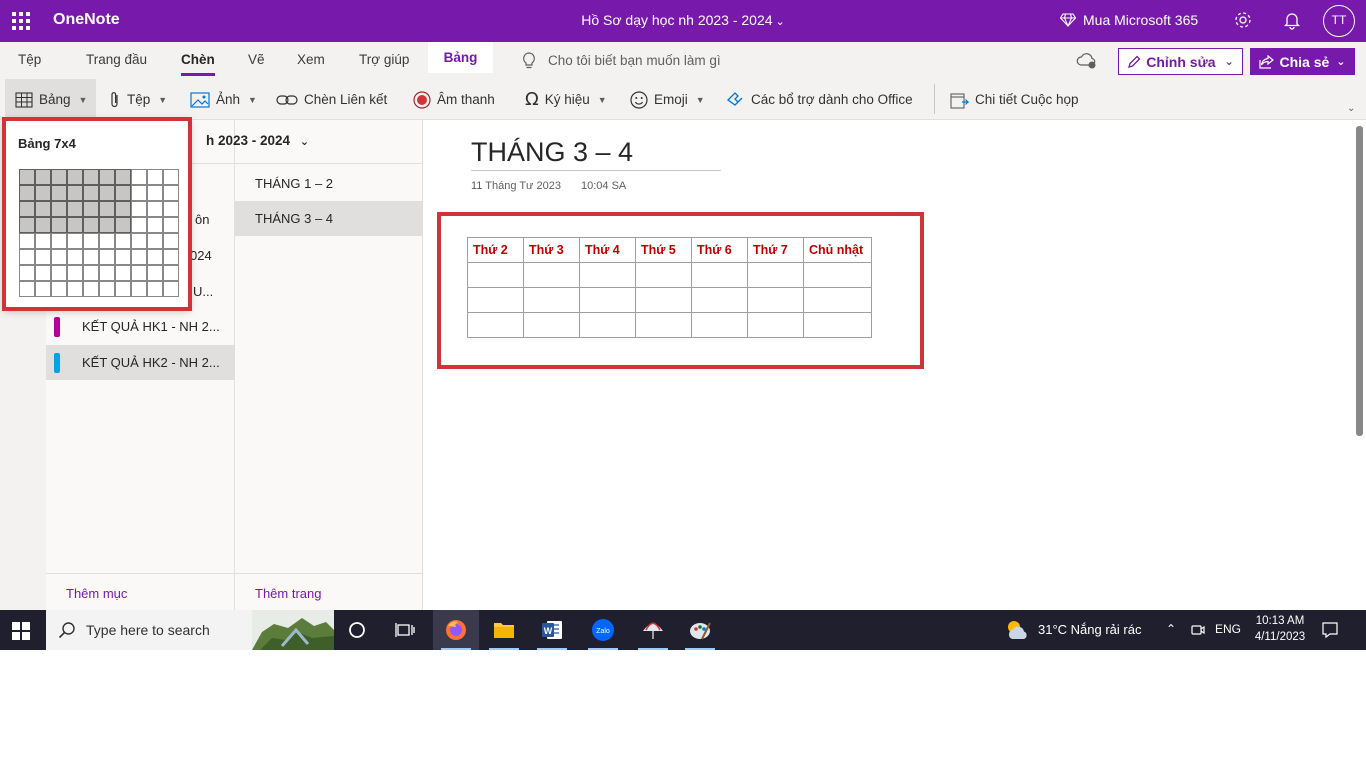  I want to click on table-header-cell: Thứ 2, so click(495, 250).